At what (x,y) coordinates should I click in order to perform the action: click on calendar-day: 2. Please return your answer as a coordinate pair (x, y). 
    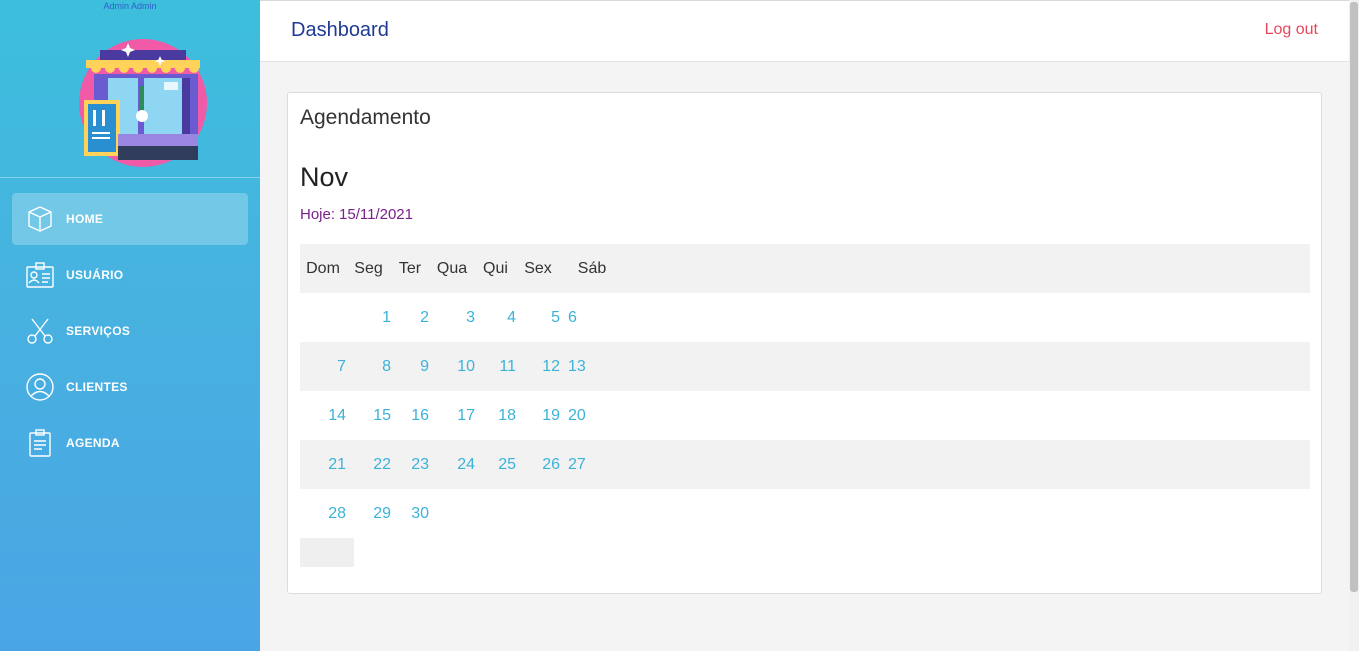
    Looking at the image, I should click on (410, 317).